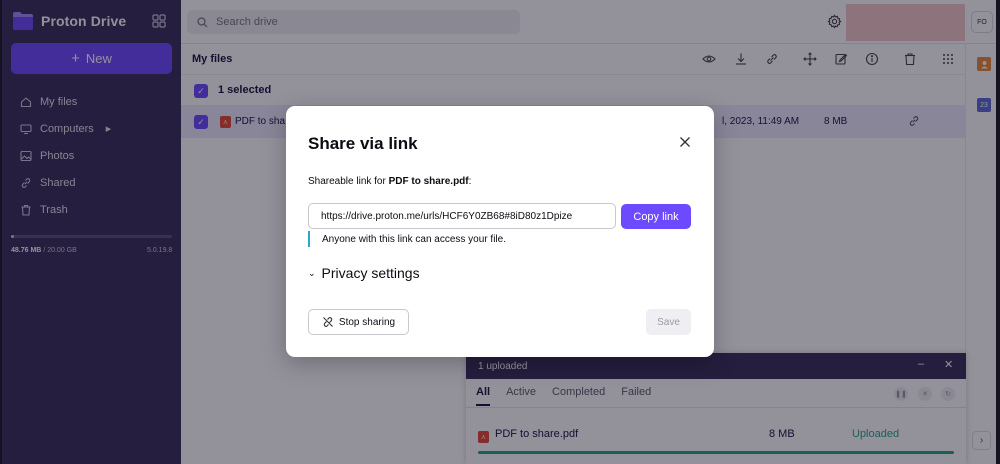  I want to click on stop-sharing-button: Stop sharing, so click(358, 322).